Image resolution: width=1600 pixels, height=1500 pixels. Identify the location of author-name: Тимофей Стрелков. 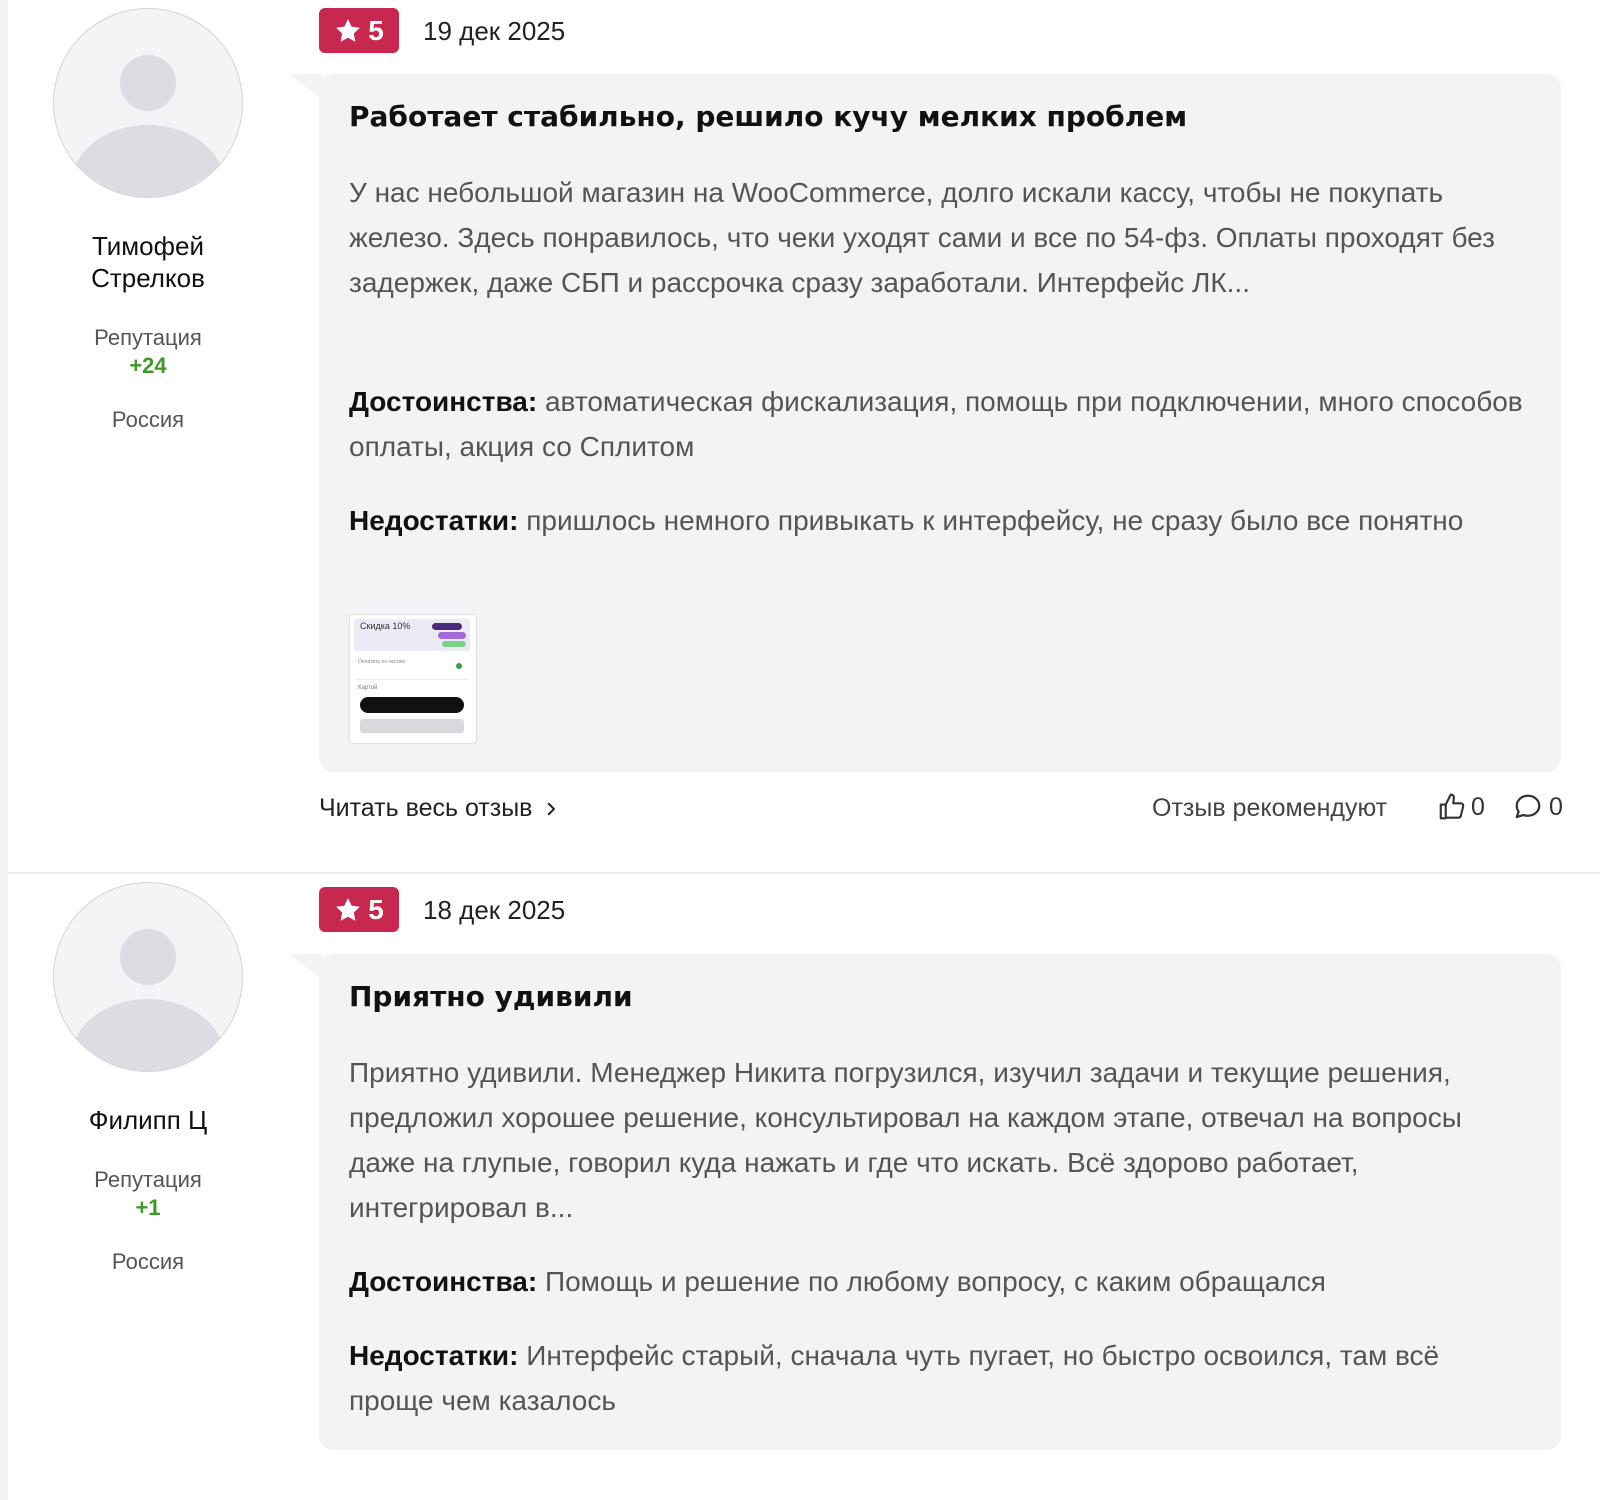
(148, 262).